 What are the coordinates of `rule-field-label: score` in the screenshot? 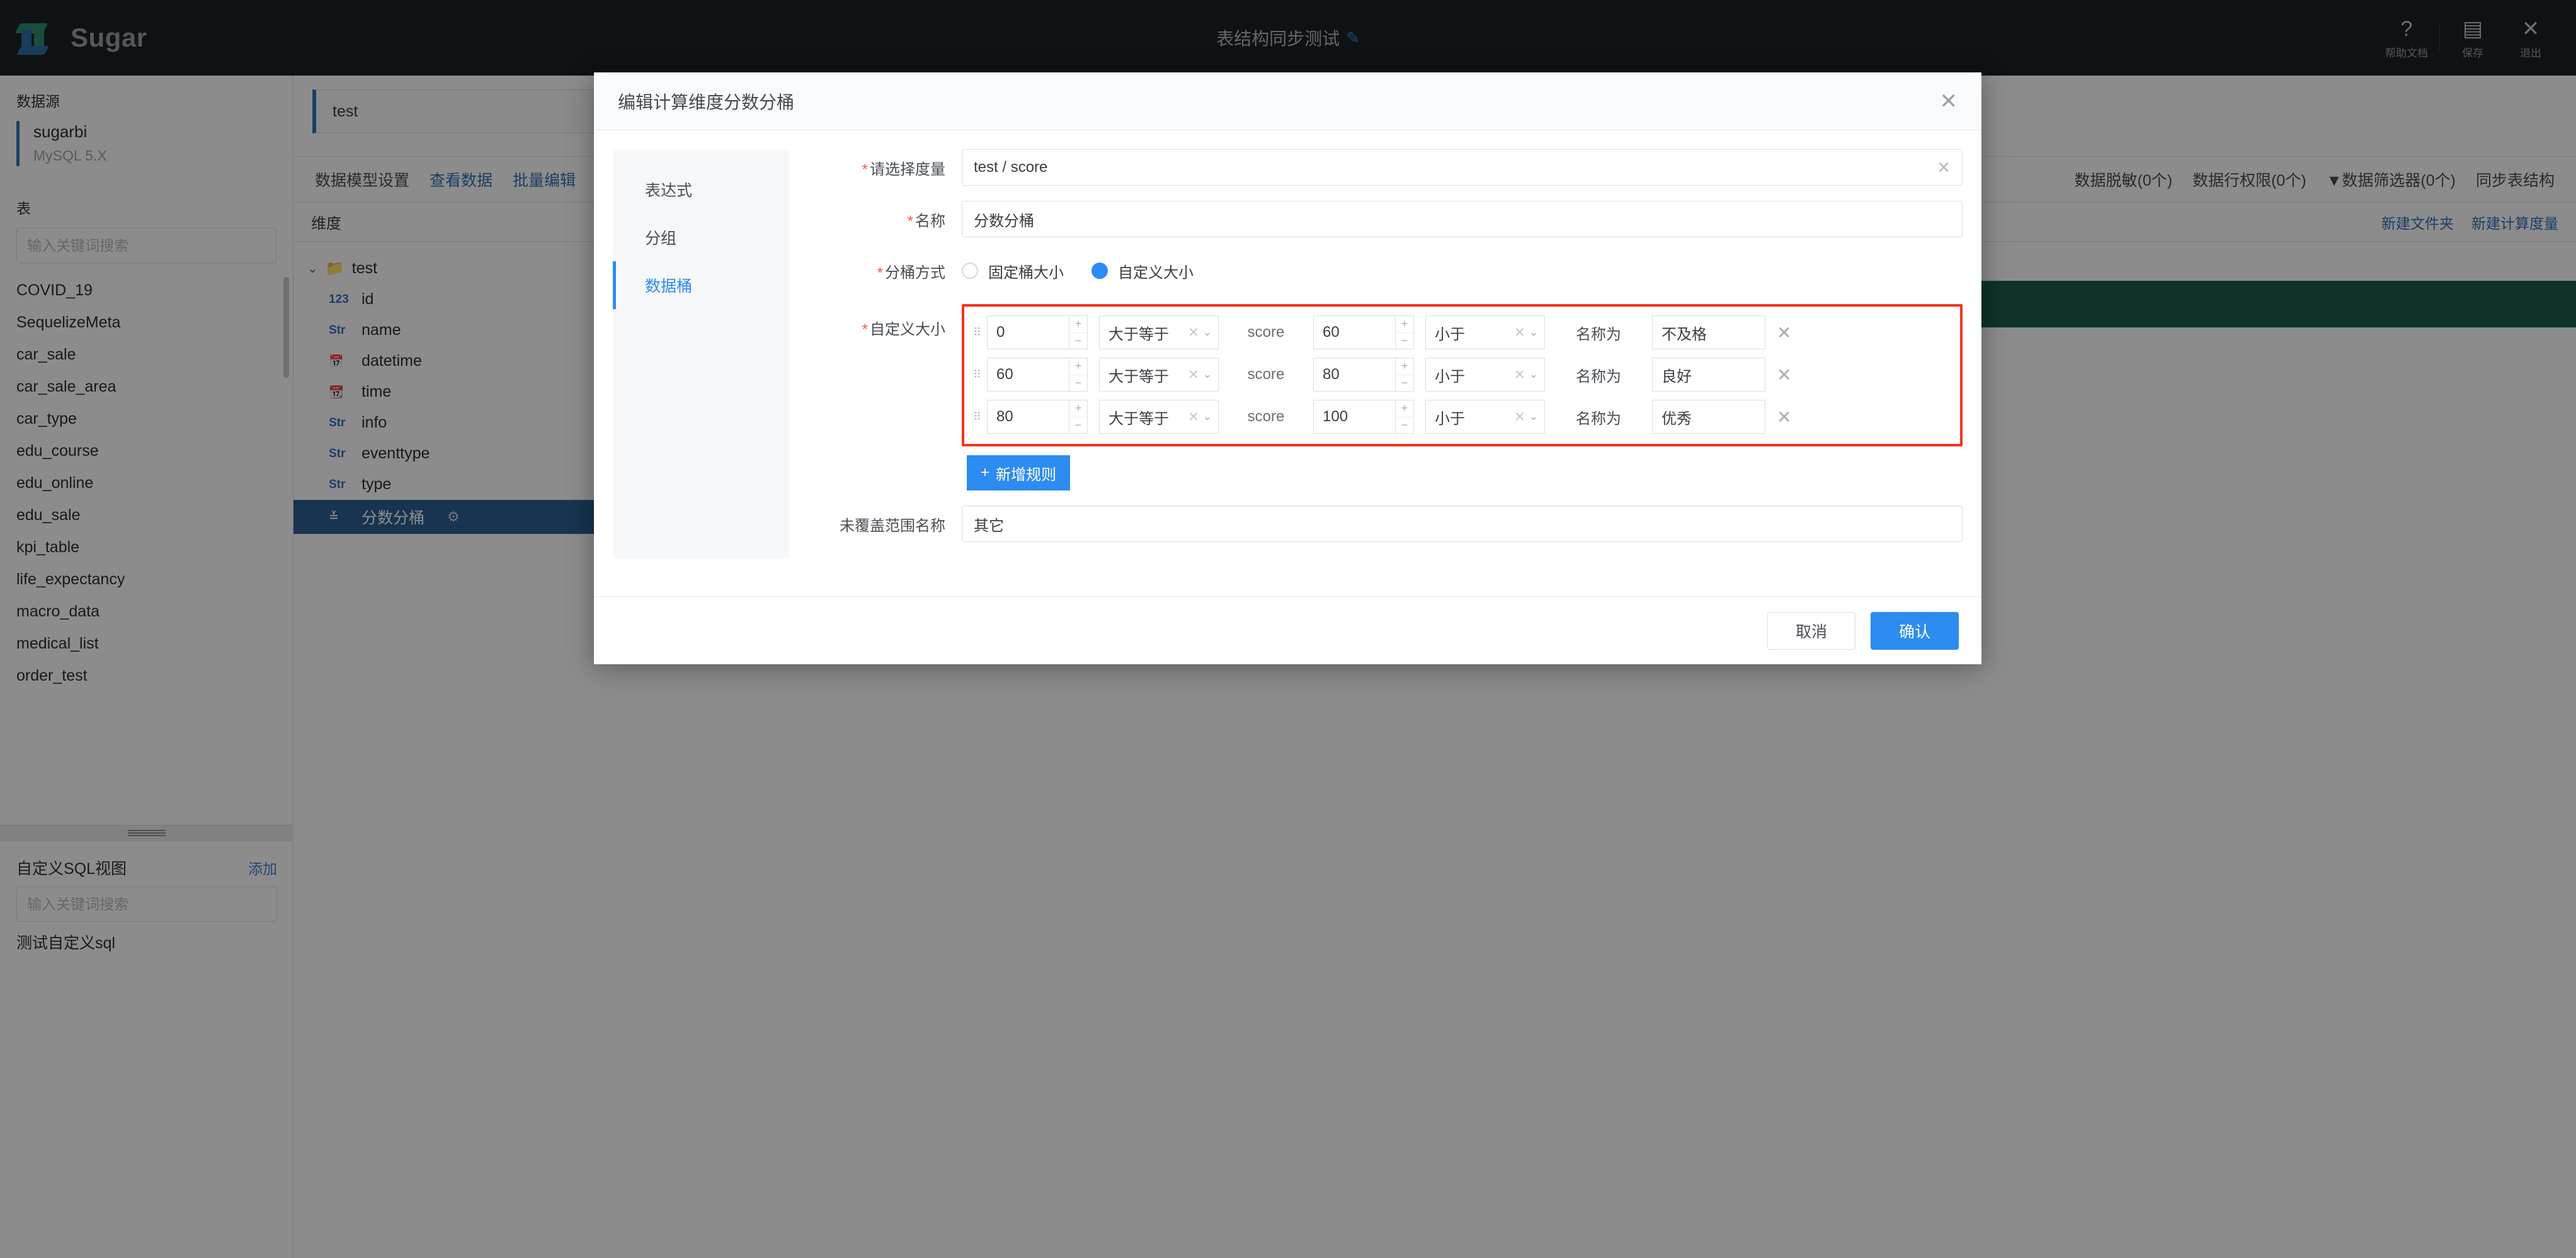 It's located at (1266, 416).